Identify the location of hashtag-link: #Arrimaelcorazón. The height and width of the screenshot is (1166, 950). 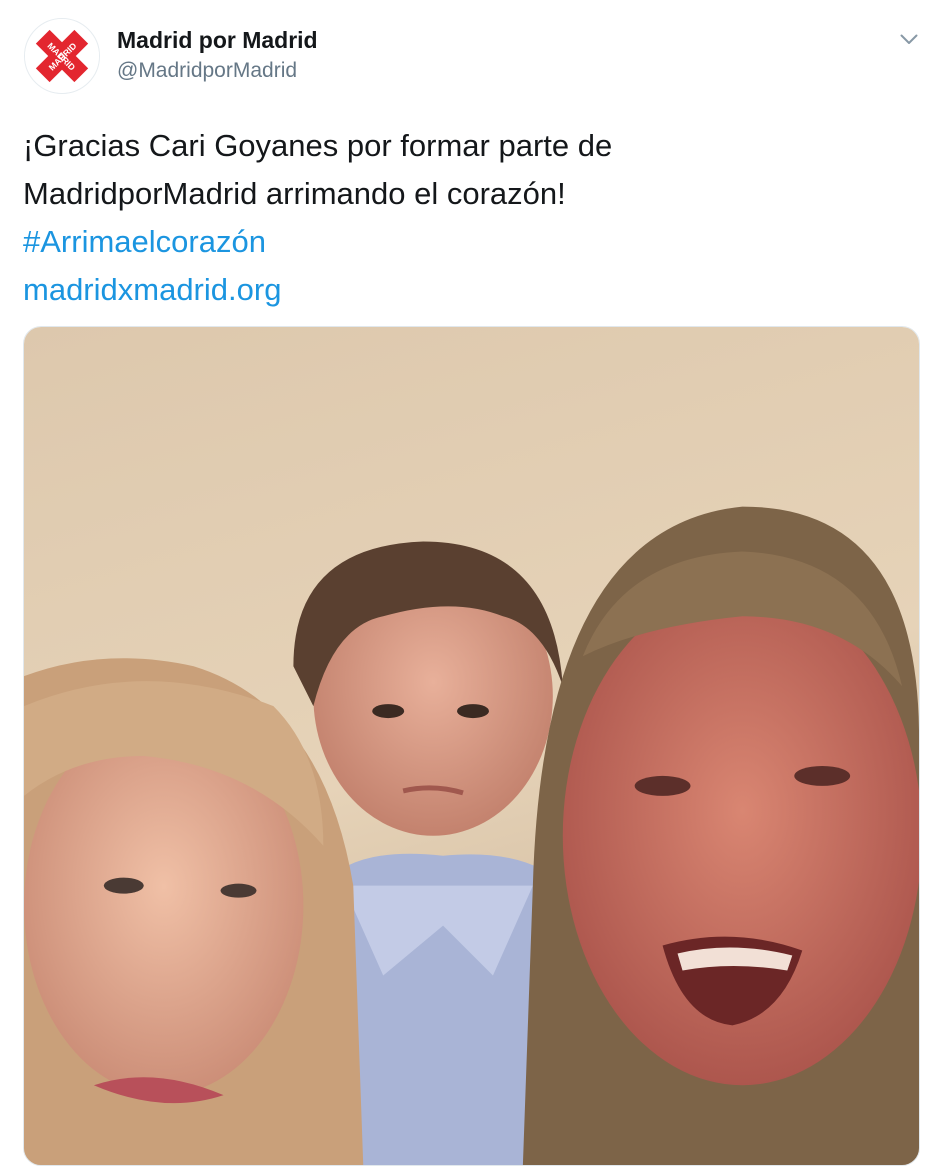
(144, 241).